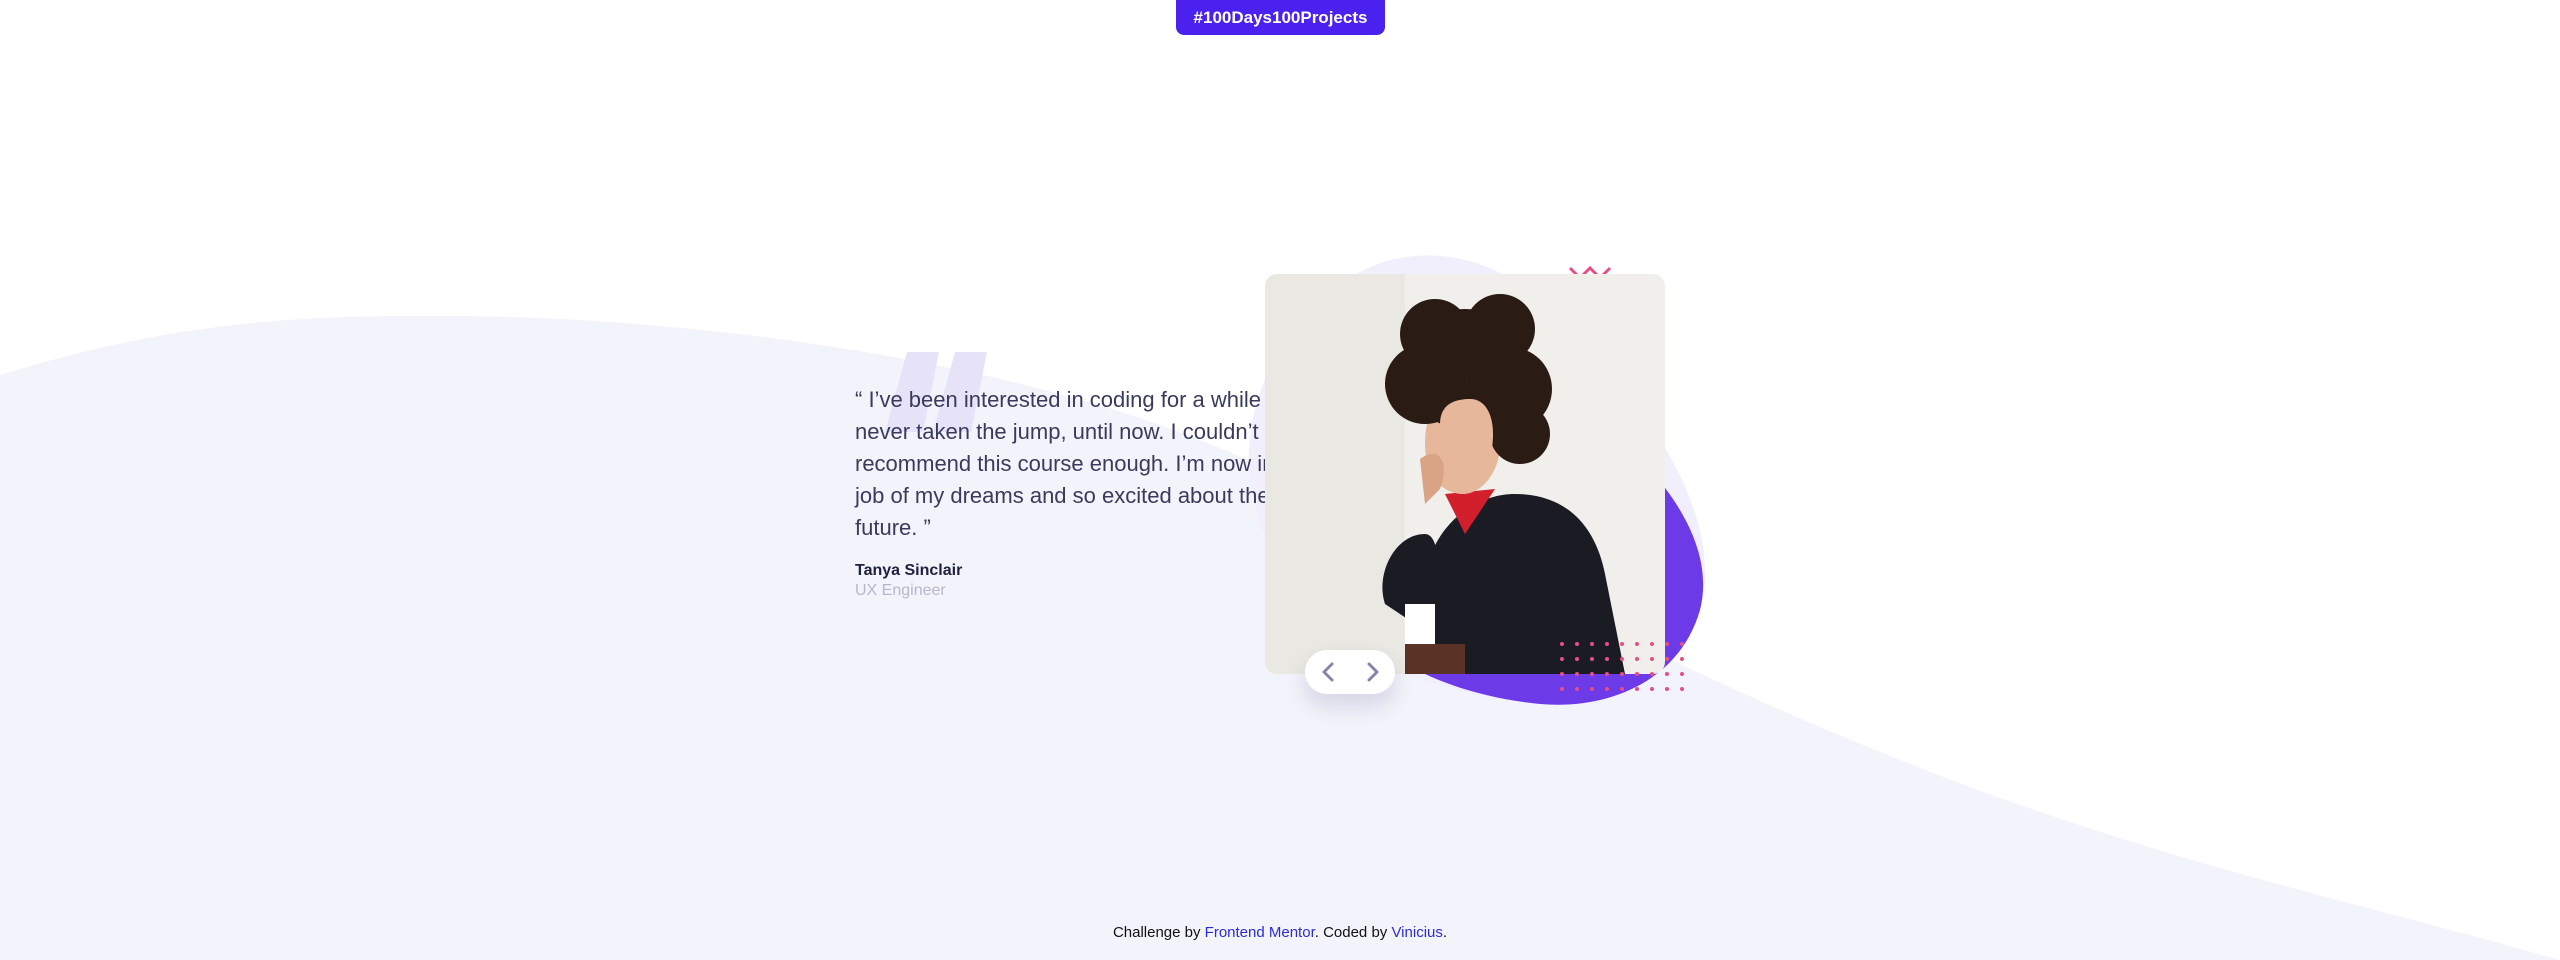  What do you see at coordinates (1445, 932) in the screenshot?
I see `footer-suffix: .` at bounding box center [1445, 932].